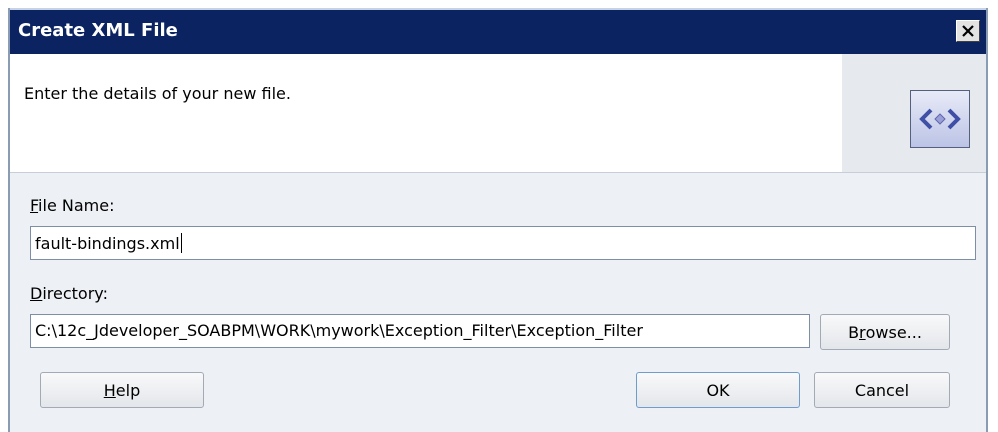  I want to click on help-label-mnemonic: H, so click(109, 390).